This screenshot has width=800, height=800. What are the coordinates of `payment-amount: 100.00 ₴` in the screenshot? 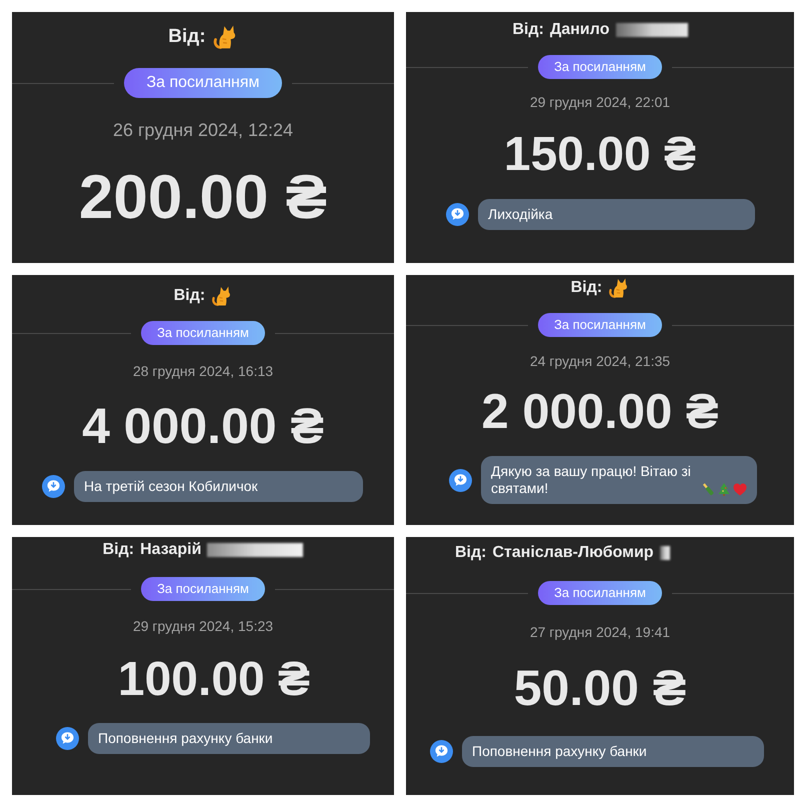 It's located at (214, 680).